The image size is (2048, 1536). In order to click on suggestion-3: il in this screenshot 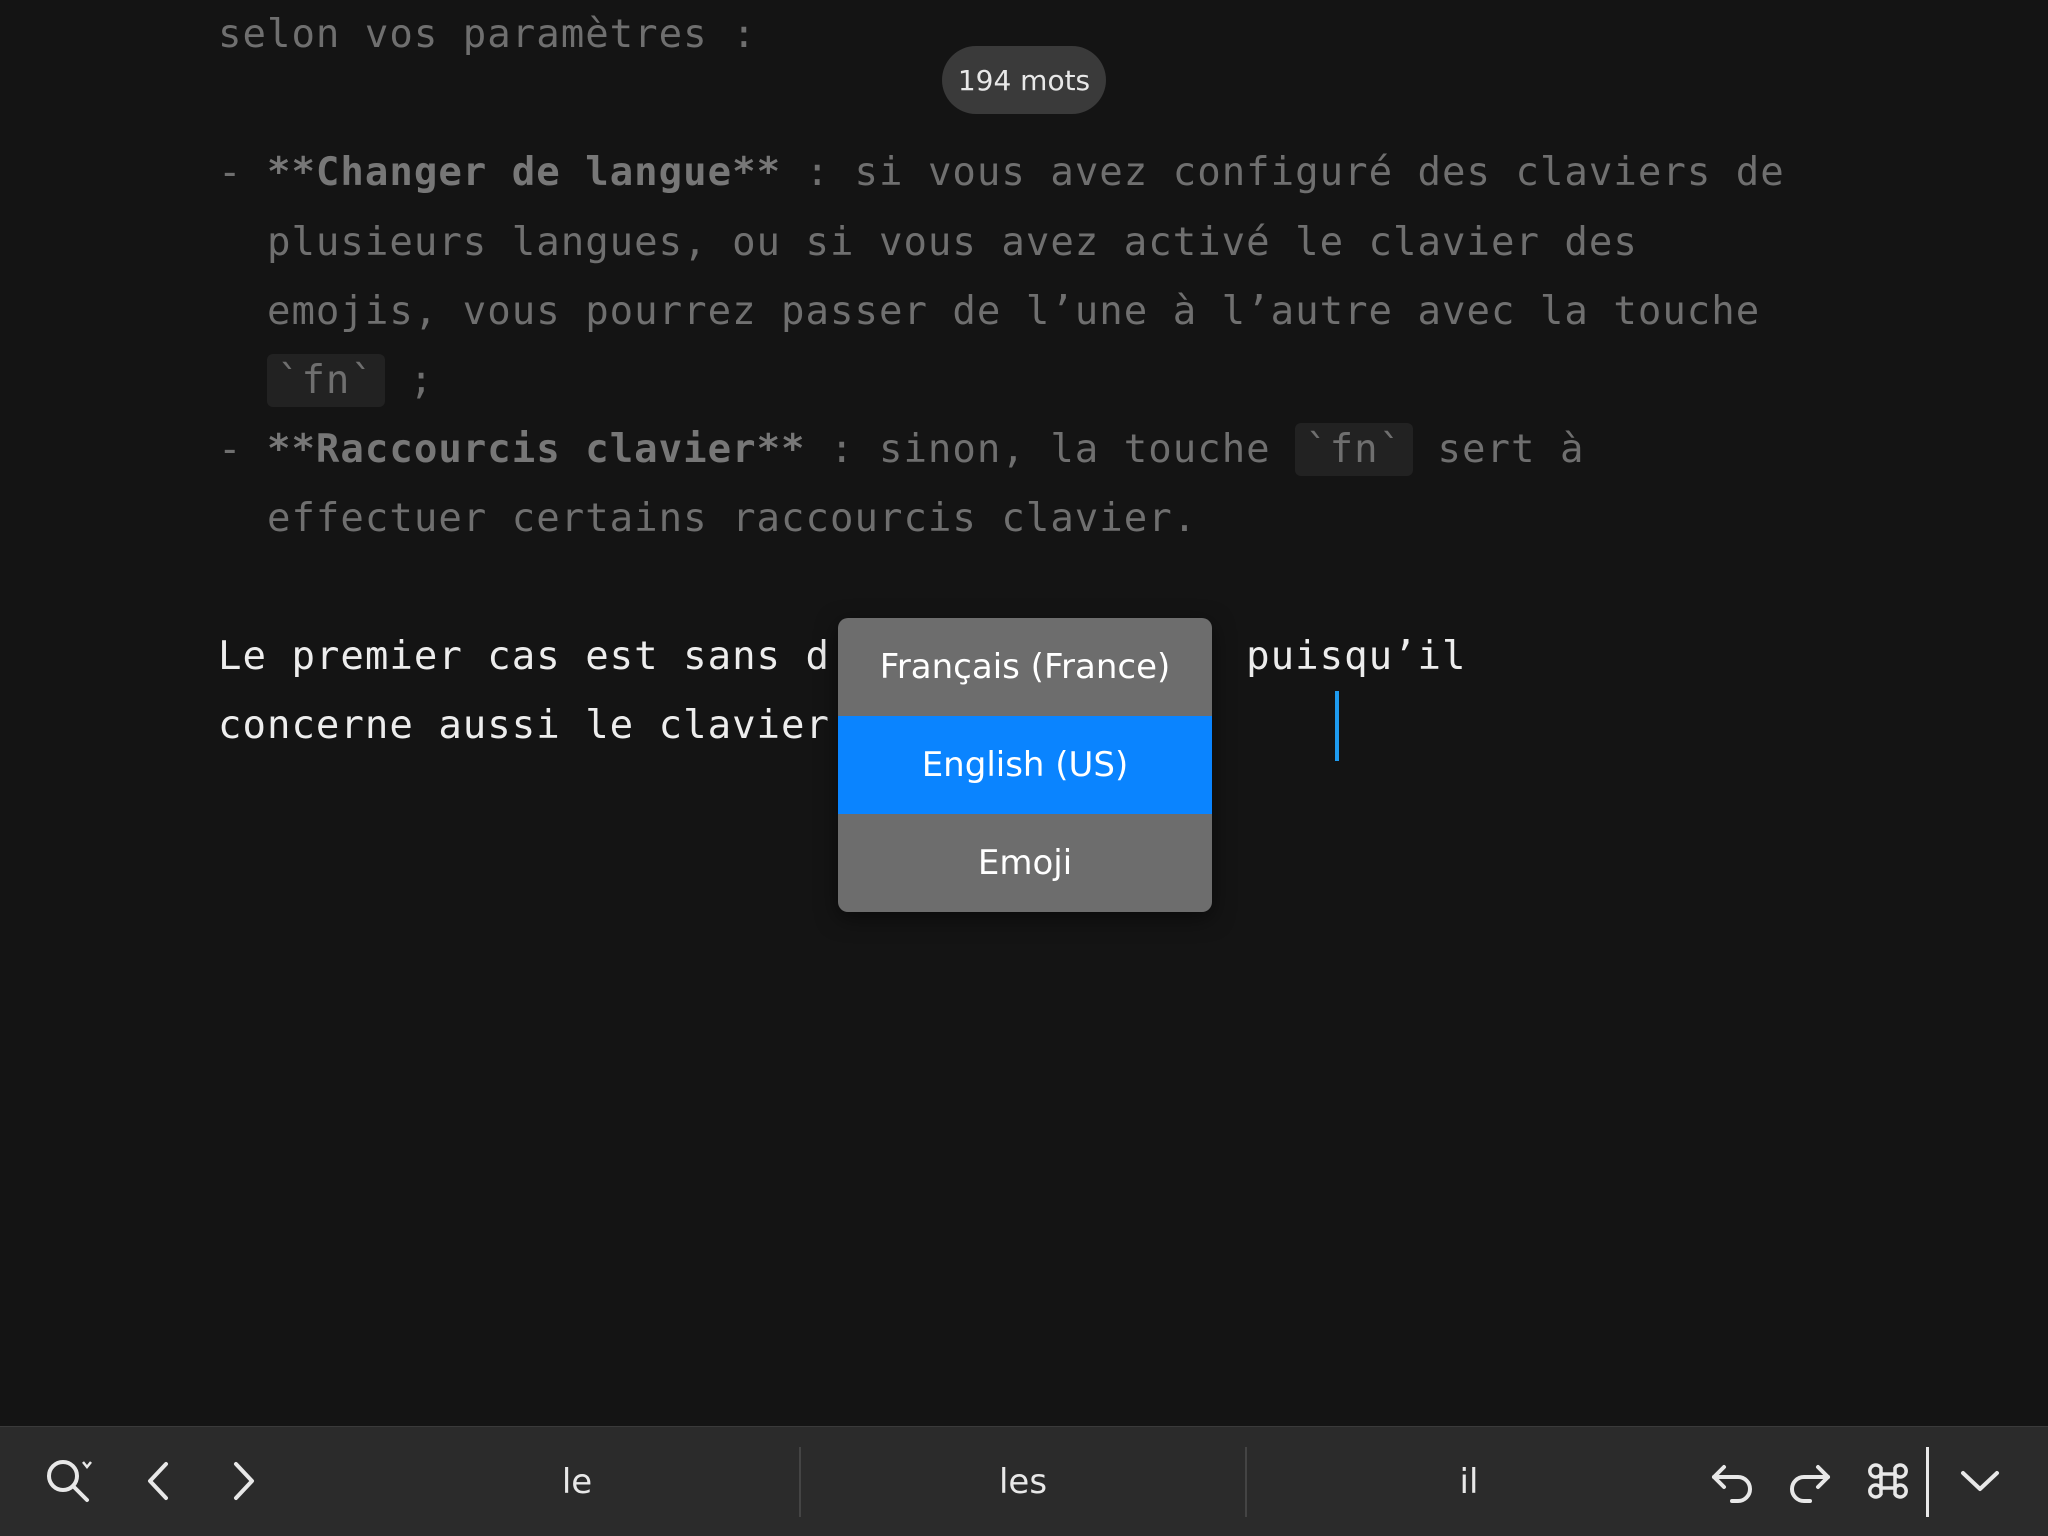, I will do `click(1469, 1481)`.